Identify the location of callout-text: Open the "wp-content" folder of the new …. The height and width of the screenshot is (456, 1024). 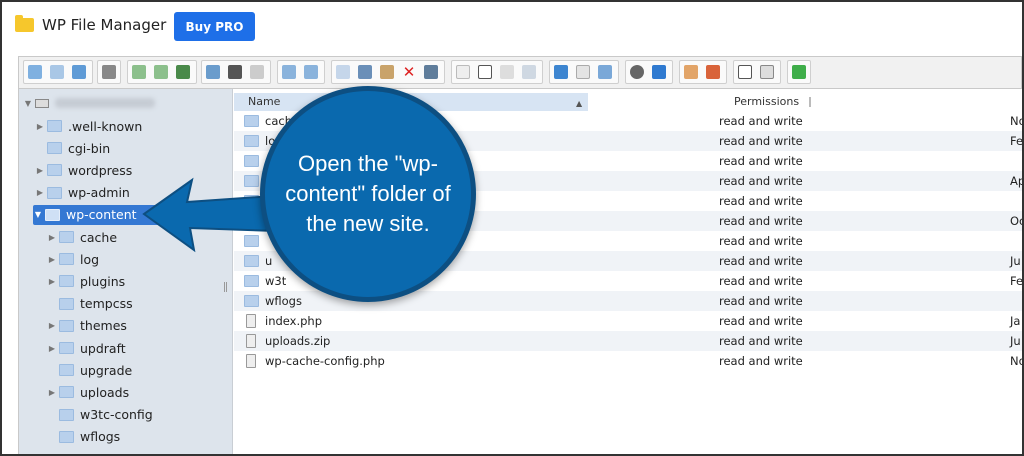
(368, 193).